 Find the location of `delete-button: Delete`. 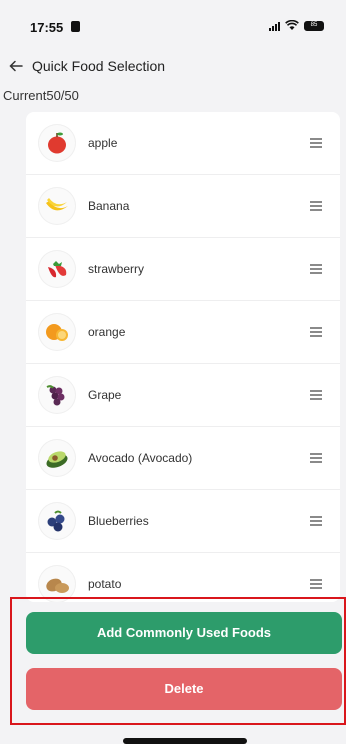

delete-button: Delete is located at coordinates (184, 689).